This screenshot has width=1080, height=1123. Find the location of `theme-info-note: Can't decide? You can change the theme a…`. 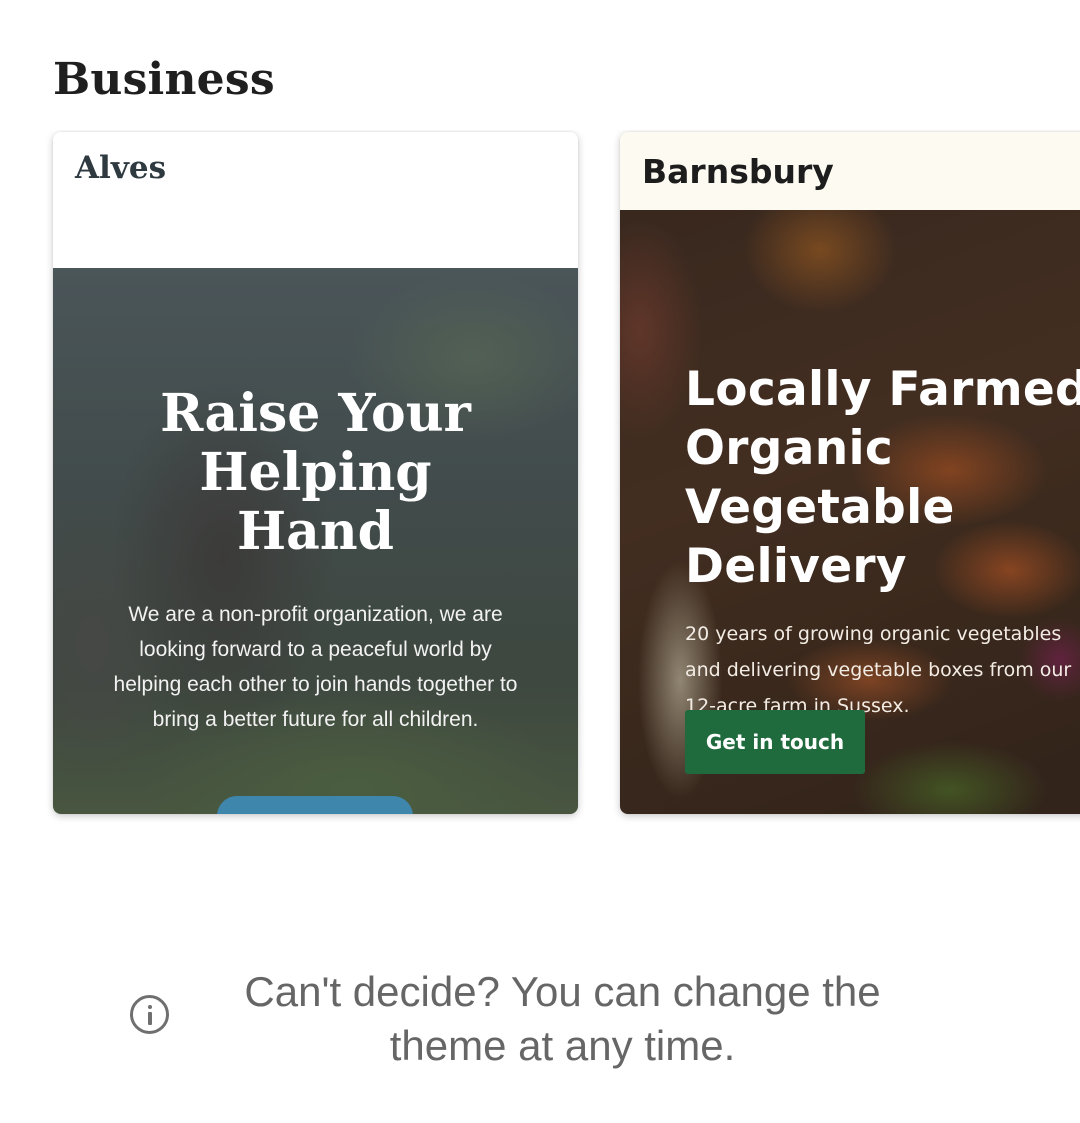

theme-info-note: Can't decide? You can change the theme a… is located at coordinates (540, 1020).